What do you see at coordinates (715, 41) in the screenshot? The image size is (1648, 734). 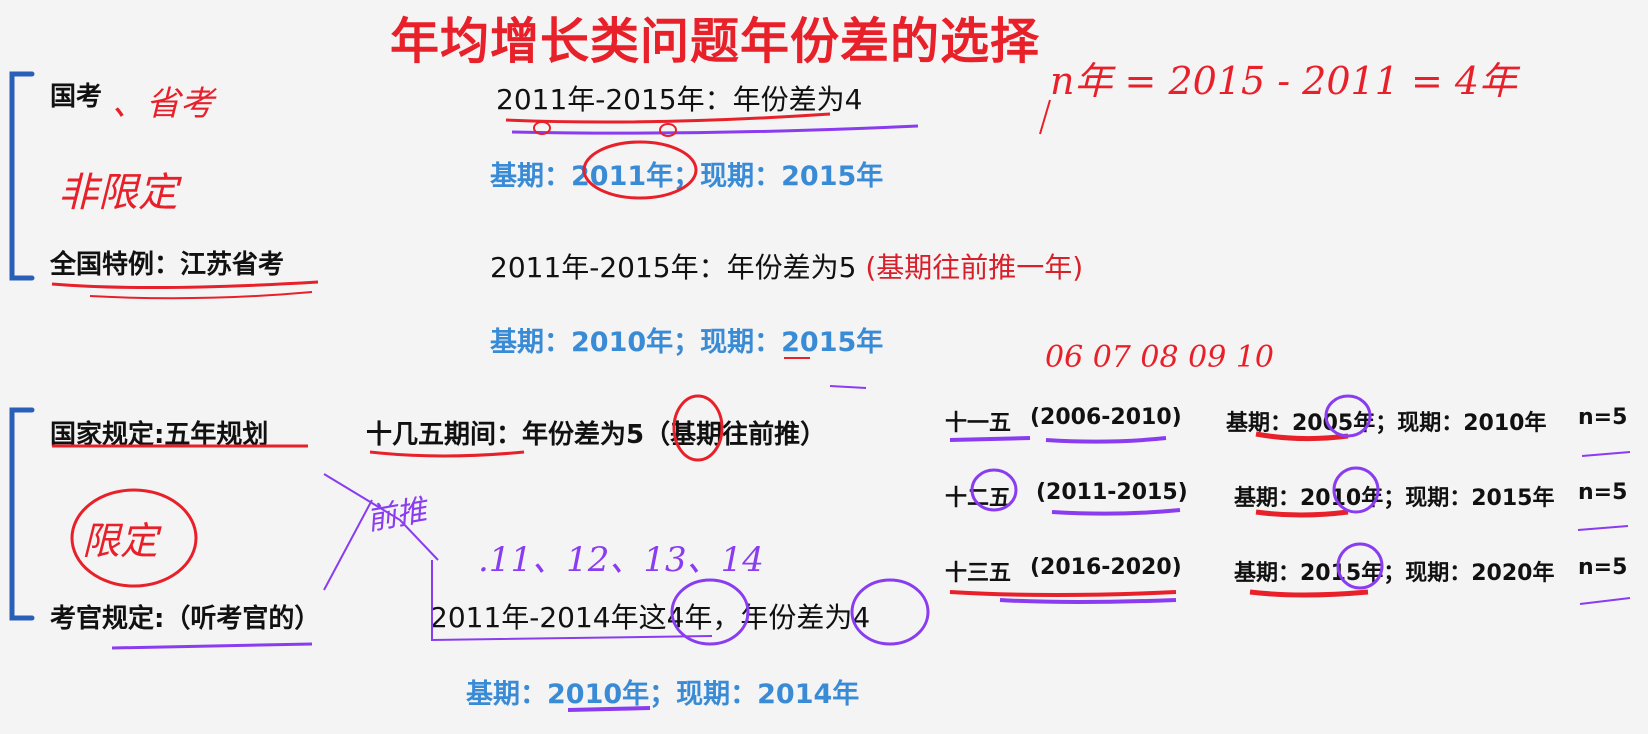 I see `page-title: 年均增长类问题年份差的选择` at bounding box center [715, 41].